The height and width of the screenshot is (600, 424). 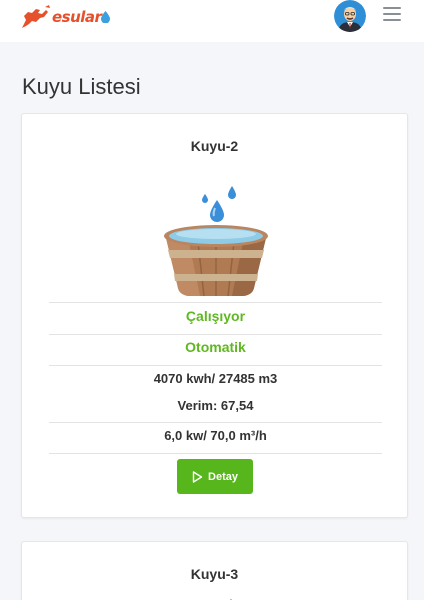 I want to click on detail-button: Detay, so click(x=215, y=476).